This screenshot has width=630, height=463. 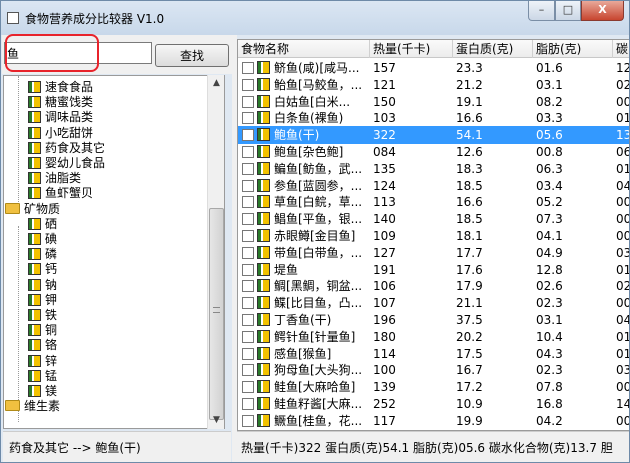 I want to click on column-header: 食物名称, so click(x=304, y=49).